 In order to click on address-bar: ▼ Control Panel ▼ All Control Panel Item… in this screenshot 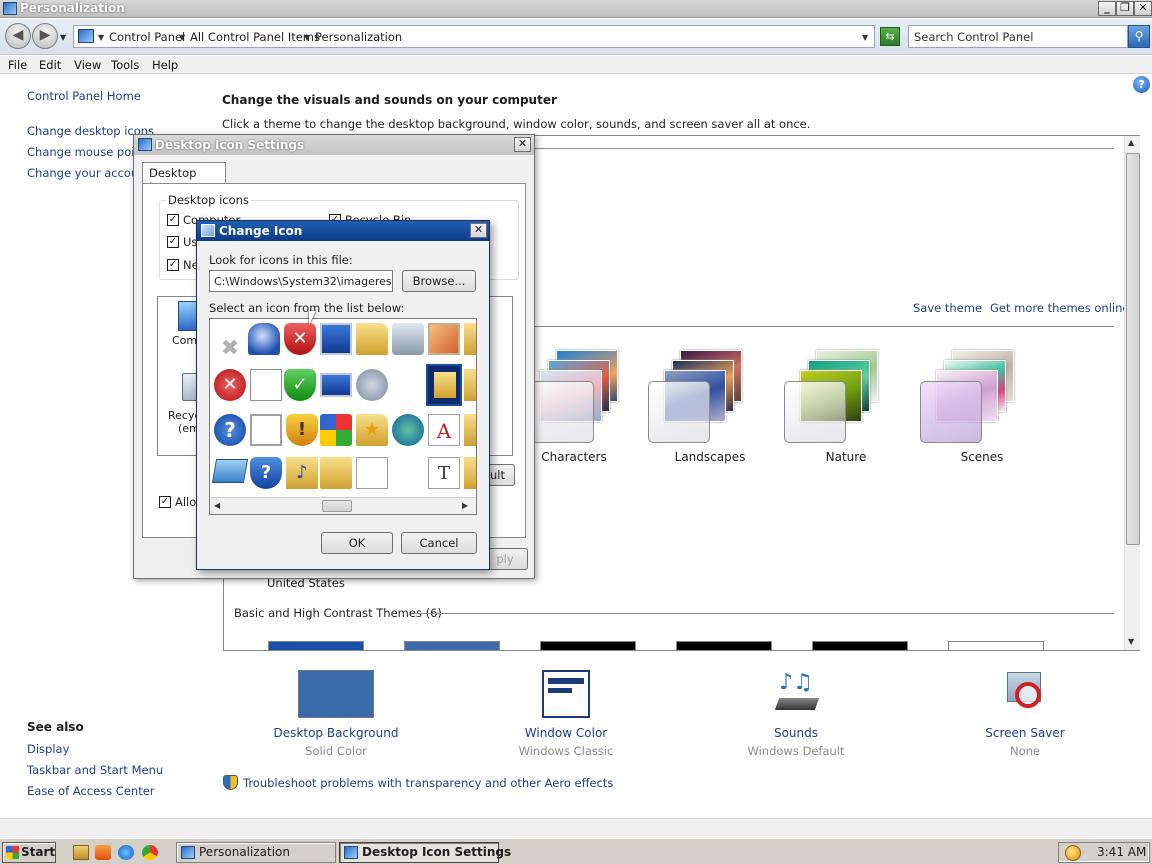, I will do `click(474, 36)`.